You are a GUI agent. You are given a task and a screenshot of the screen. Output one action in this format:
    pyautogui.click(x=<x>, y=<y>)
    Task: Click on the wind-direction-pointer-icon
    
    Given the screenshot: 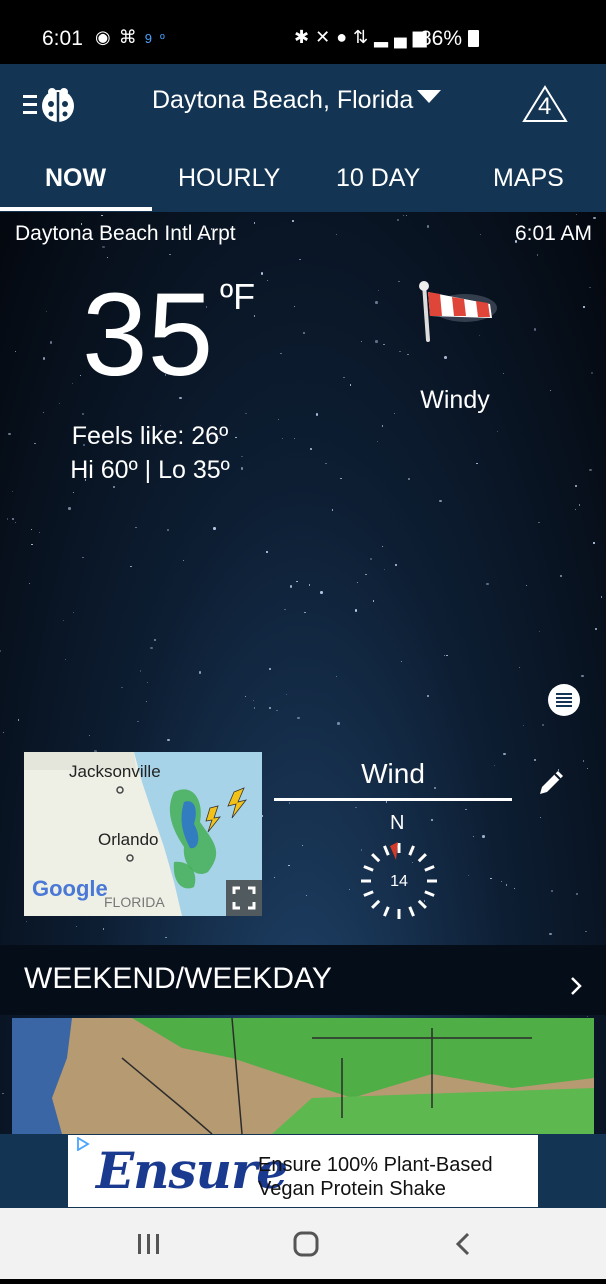 What is the action you would take?
    pyautogui.click(x=394, y=851)
    